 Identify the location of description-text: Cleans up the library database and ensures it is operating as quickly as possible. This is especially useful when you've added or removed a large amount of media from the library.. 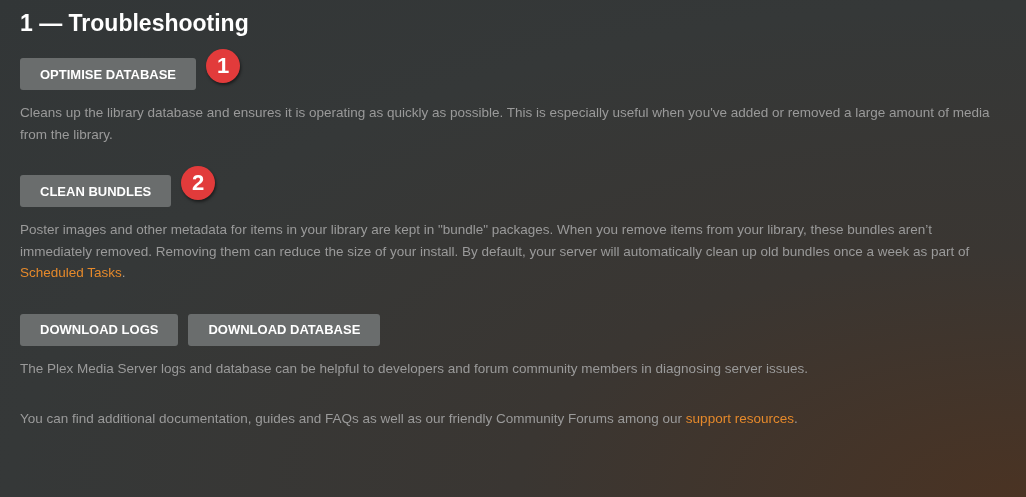
(505, 124).